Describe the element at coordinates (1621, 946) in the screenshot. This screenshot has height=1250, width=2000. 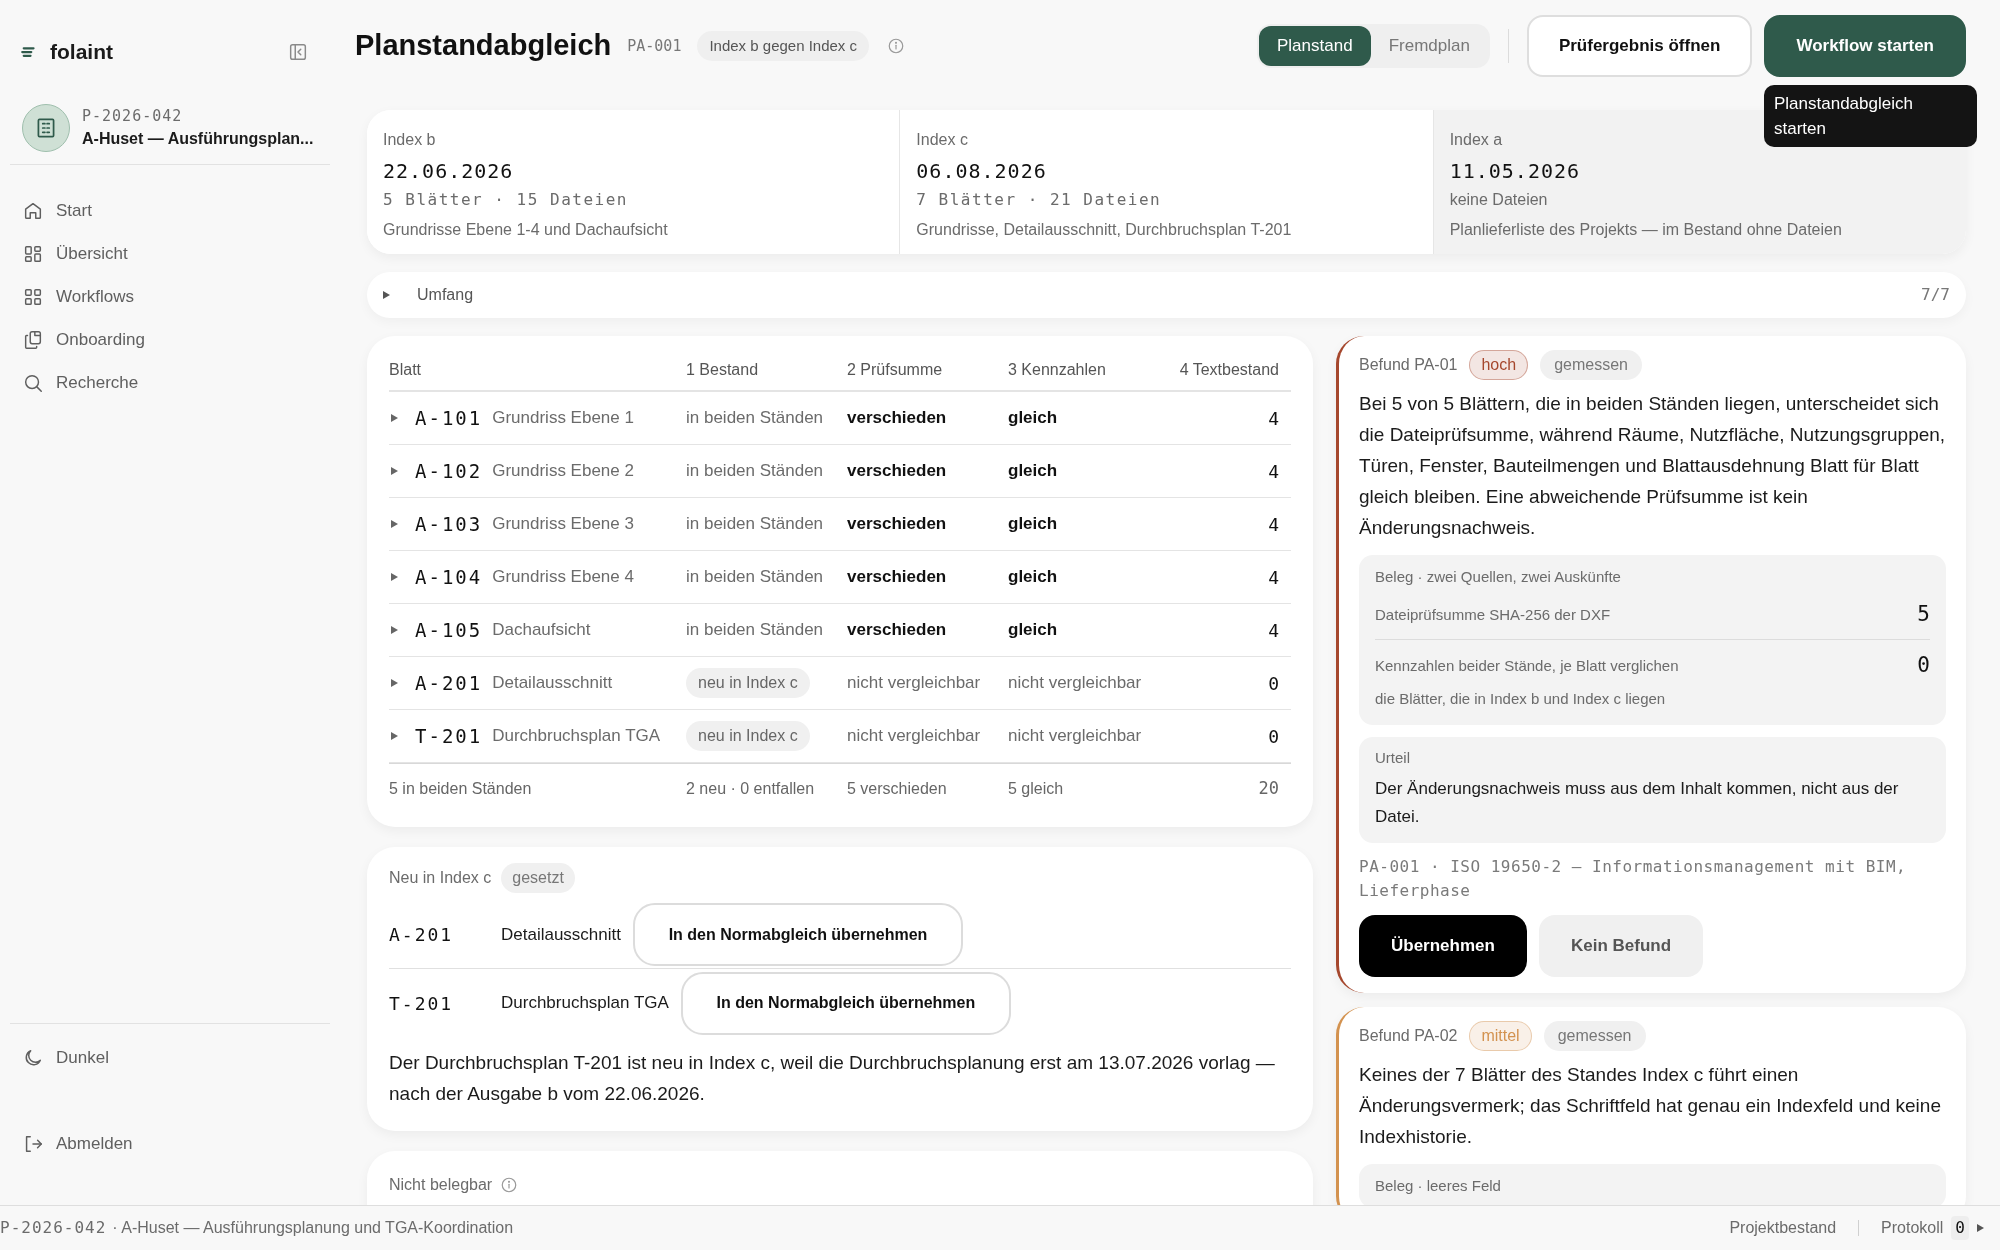
I see `dismiss-button: Kein Befund` at that location.